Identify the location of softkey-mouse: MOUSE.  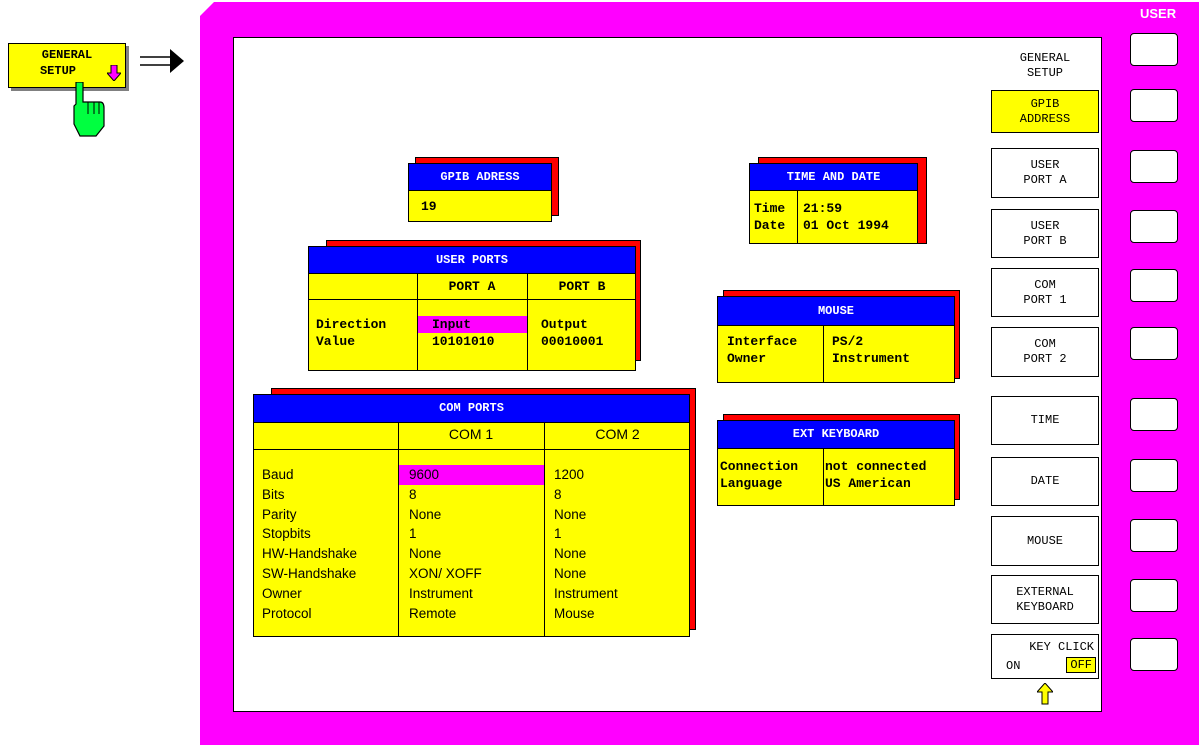
(1045, 541).